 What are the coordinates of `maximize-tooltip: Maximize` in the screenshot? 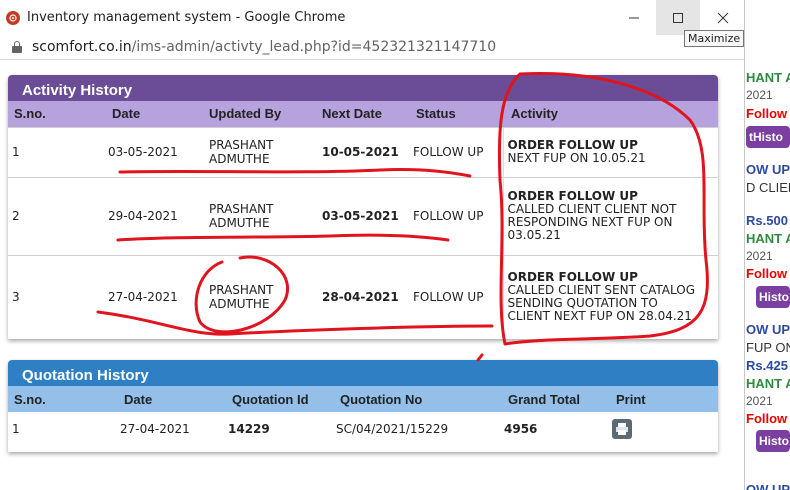 It's located at (714, 38).